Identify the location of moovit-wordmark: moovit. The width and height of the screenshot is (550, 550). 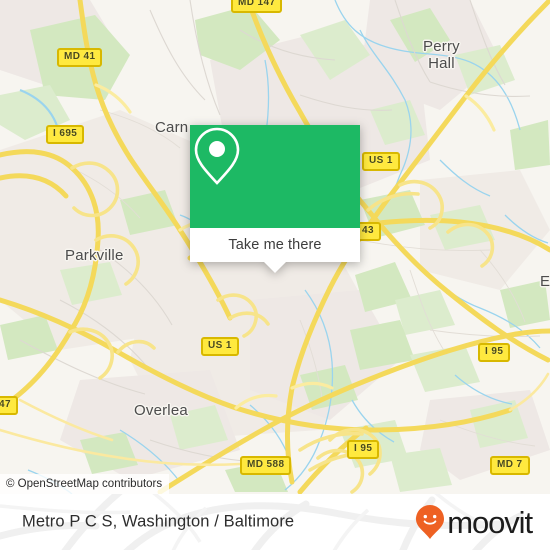
(490, 522).